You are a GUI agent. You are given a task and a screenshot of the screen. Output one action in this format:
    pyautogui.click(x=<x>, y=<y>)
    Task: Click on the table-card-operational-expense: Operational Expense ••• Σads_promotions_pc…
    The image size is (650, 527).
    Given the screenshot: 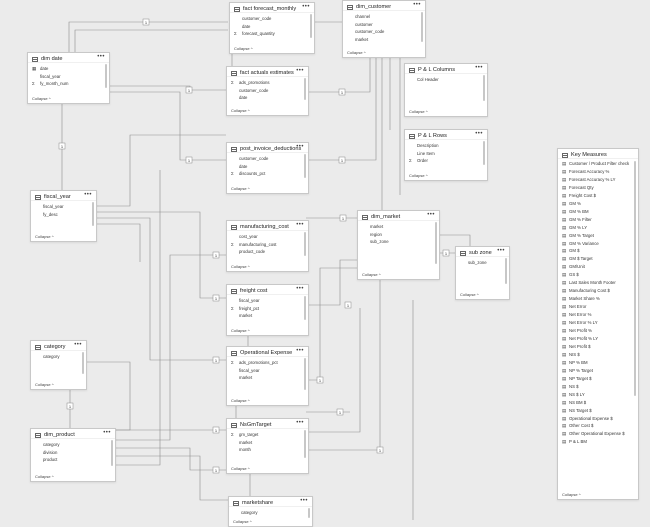 What is the action you would take?
    pyautogui.click(x=267, y=376)
    